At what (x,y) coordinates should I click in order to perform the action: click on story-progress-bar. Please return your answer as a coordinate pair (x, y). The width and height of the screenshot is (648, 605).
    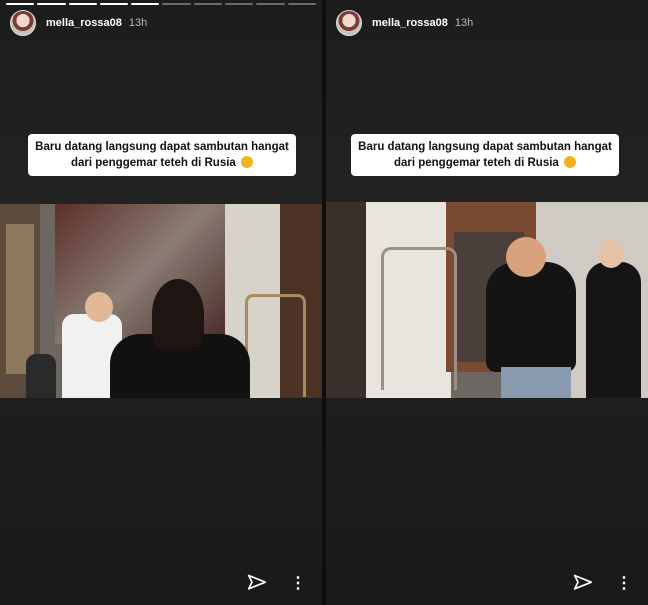
    Looking at the image, I should click on (161, 4).